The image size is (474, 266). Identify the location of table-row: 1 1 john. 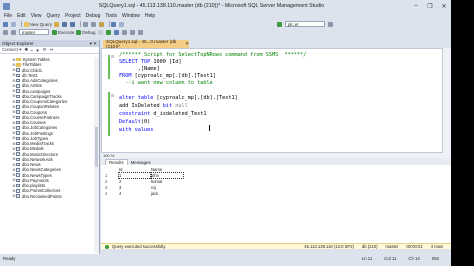
(144, 175).